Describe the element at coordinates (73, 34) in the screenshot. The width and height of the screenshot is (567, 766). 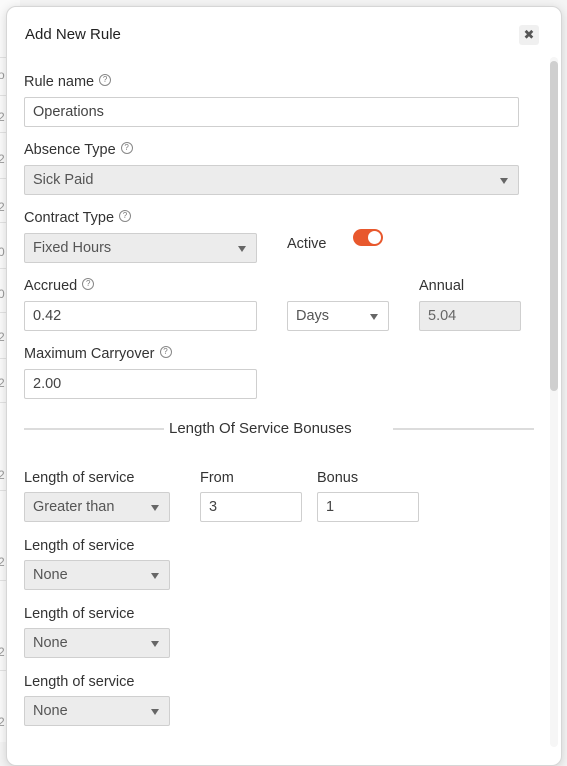
I see `modal-title: Add New Rule` at that location.